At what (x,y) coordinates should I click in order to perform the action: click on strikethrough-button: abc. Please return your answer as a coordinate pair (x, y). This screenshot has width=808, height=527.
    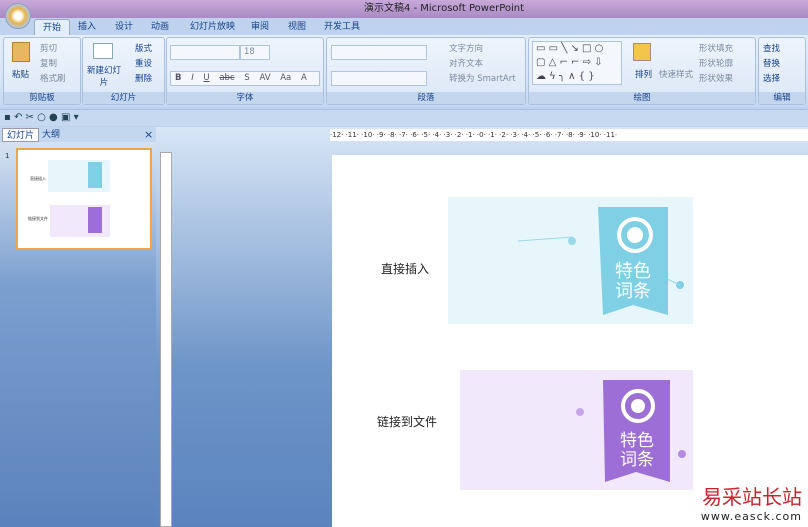
    Looking at the image, I should click on (226, 78).